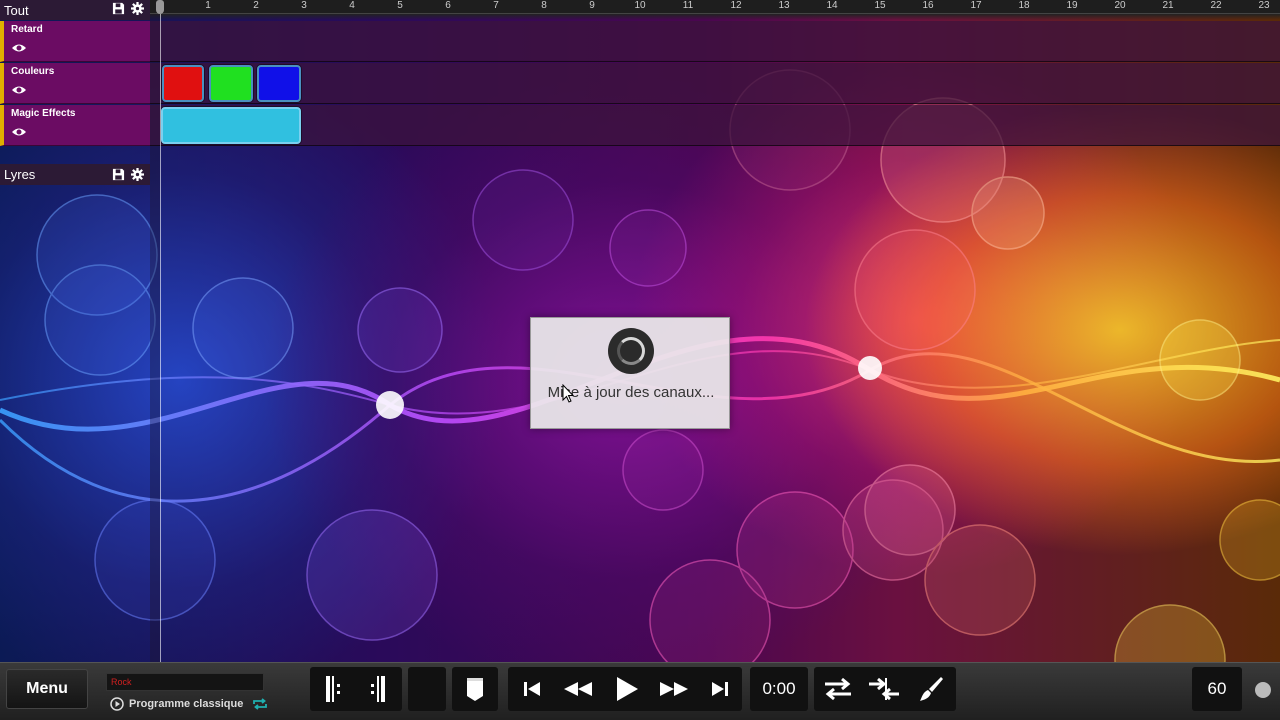  Describe the element at coordinates (779, 688) in the screenshot. I see `time-display: 0:00` at that location.